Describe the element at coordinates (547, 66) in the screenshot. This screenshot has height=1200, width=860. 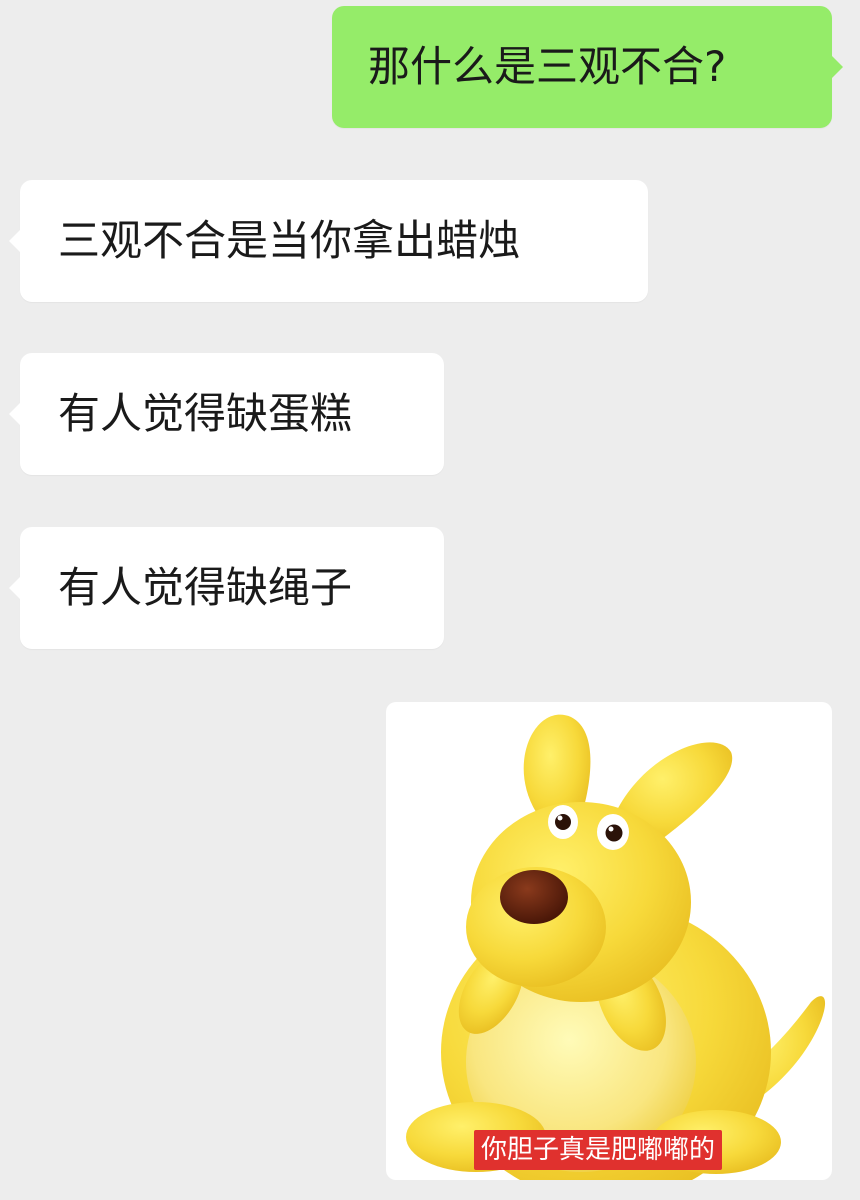
I see `message-text: 那什么是三观不合?` at that location.